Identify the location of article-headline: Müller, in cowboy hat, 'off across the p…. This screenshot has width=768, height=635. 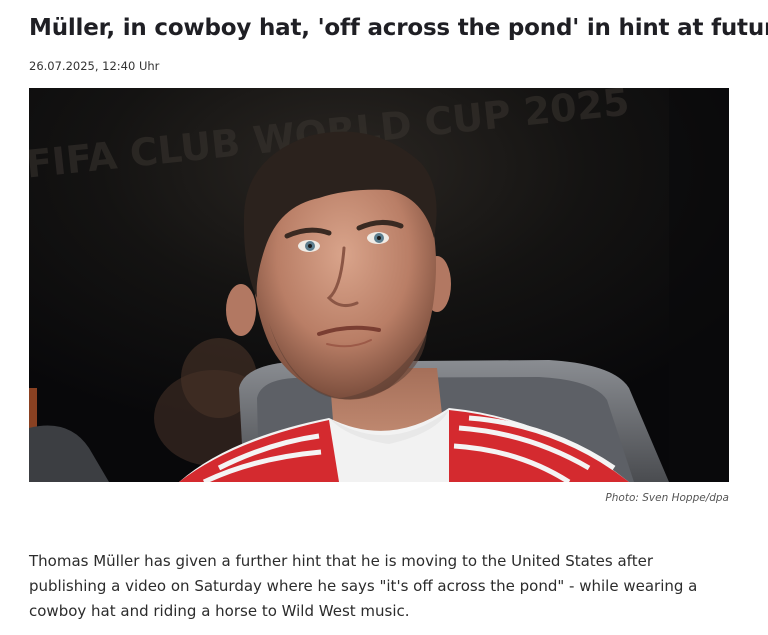
(398, 28).